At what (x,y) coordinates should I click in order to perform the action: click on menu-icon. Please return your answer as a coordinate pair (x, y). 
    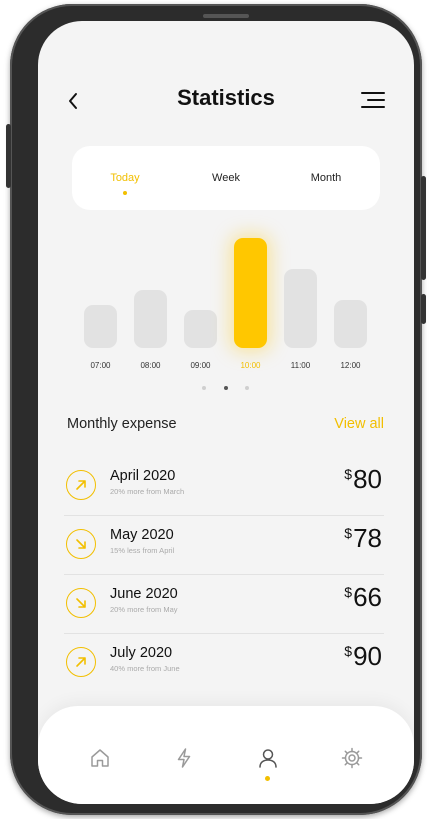
    Looking at the image, I should click on (373, 100).